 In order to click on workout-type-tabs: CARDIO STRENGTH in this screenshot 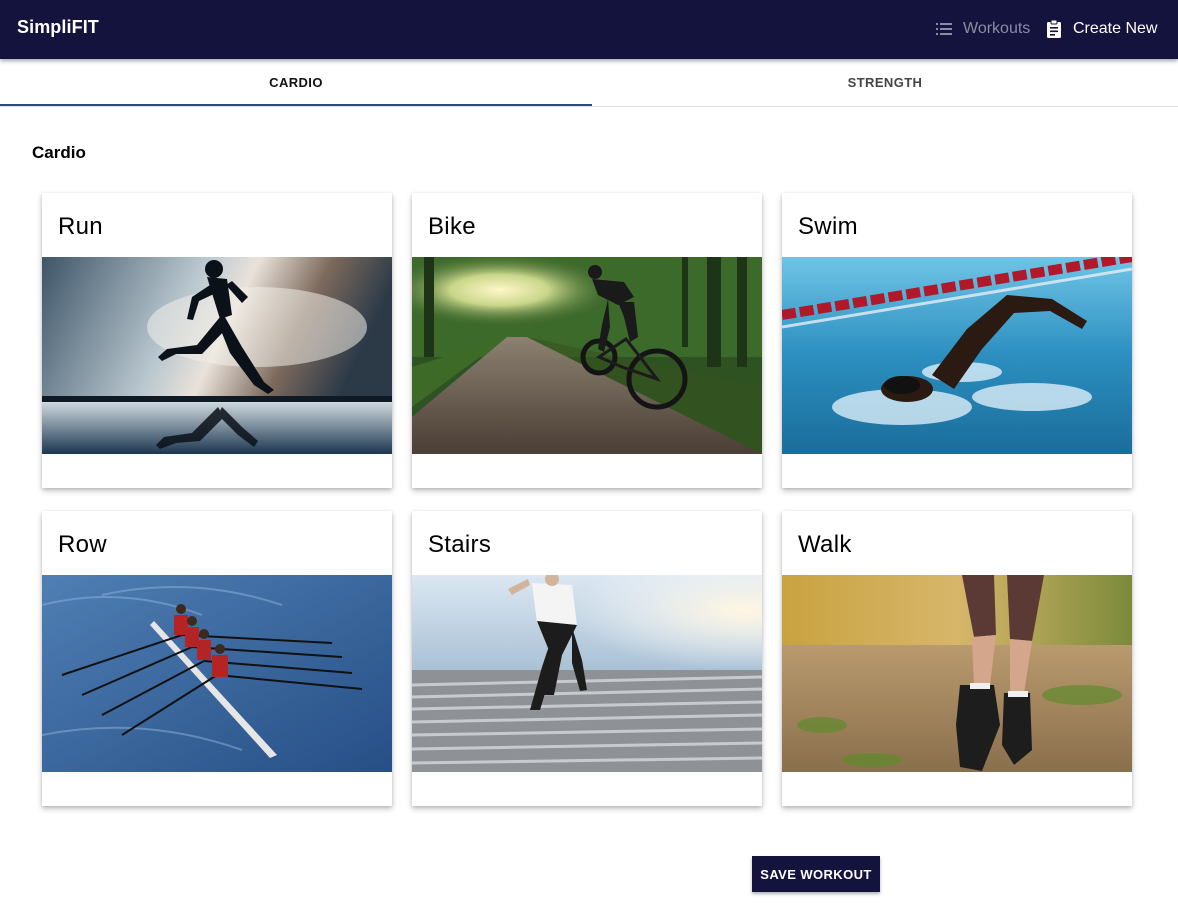, I will do `click(589, 83)`.